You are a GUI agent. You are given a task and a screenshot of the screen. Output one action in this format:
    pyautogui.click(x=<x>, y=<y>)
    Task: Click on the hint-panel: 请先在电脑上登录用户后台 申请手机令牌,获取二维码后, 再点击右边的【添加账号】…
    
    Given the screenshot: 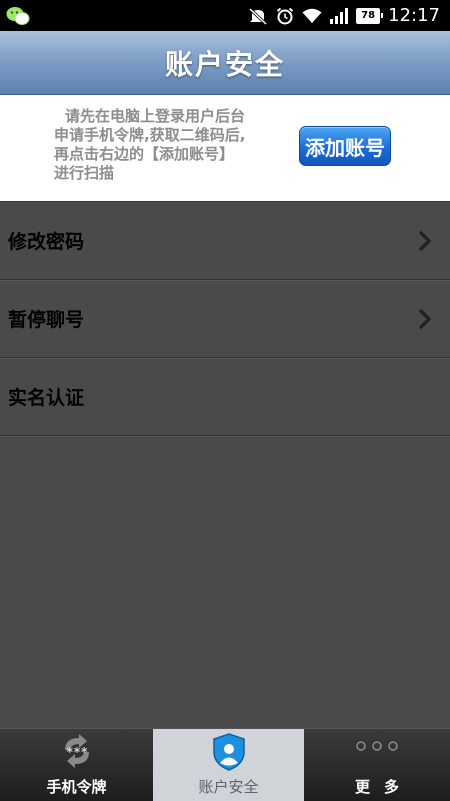 What is the action you would take?
    pyautogui.click(x=225, y=148)
    